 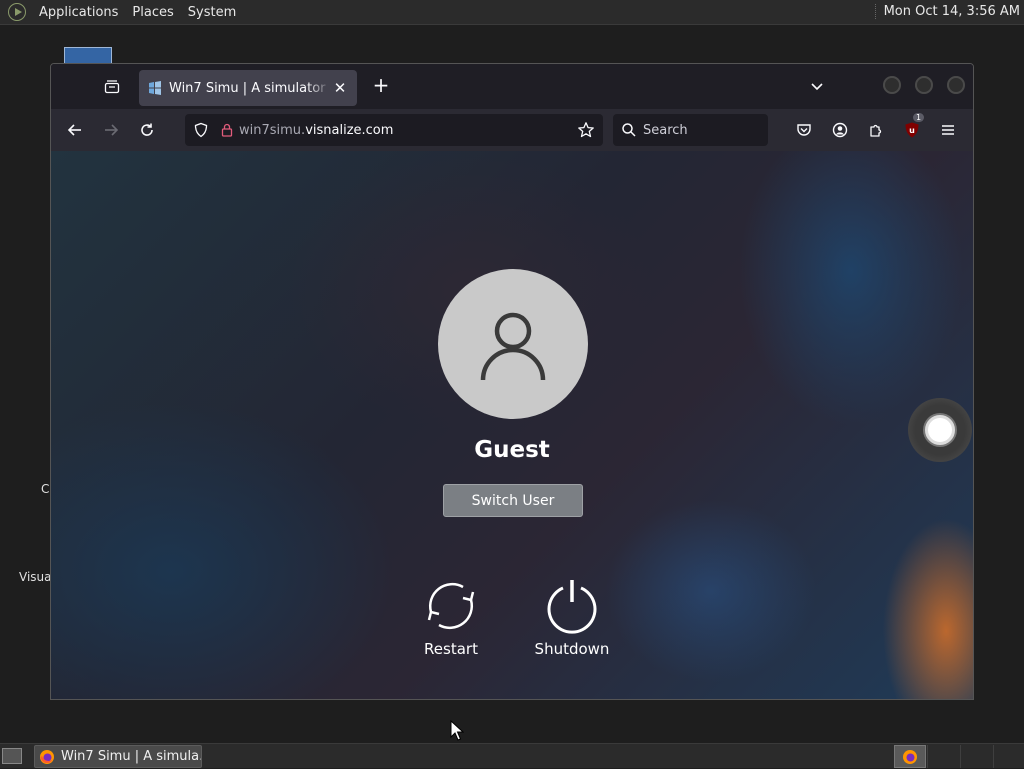 I want to click on arrow-left-icon, so click(x=74, y=130).